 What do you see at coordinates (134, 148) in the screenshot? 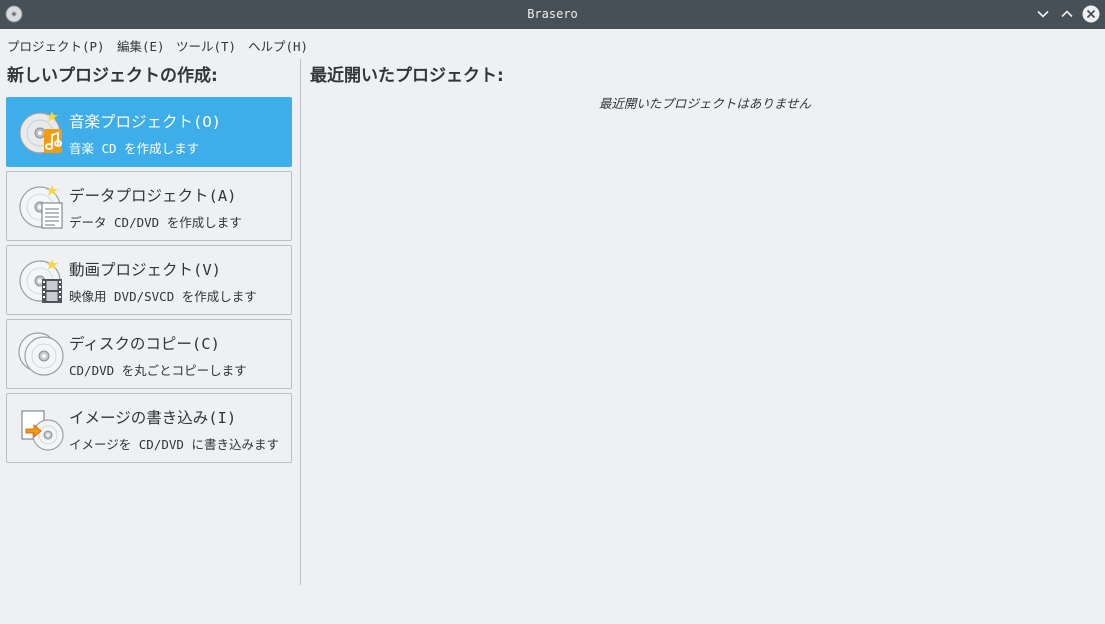
I see `audio-project-subtitle: 音楽 CD を作成します` at bounding box center [134, 148].